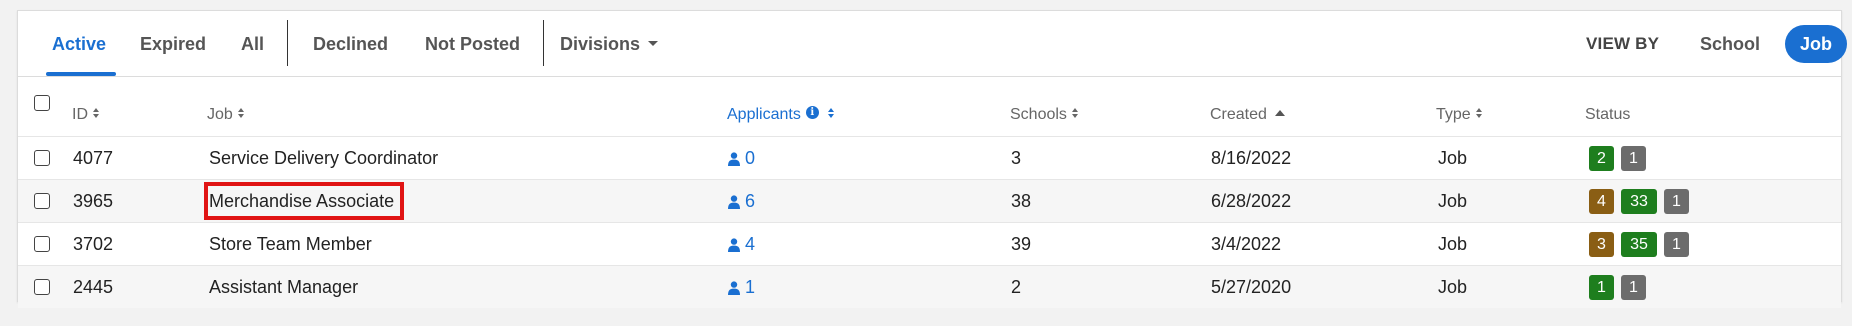  I want to click on tab-not-posted: Not Posted, so click(472, 44).